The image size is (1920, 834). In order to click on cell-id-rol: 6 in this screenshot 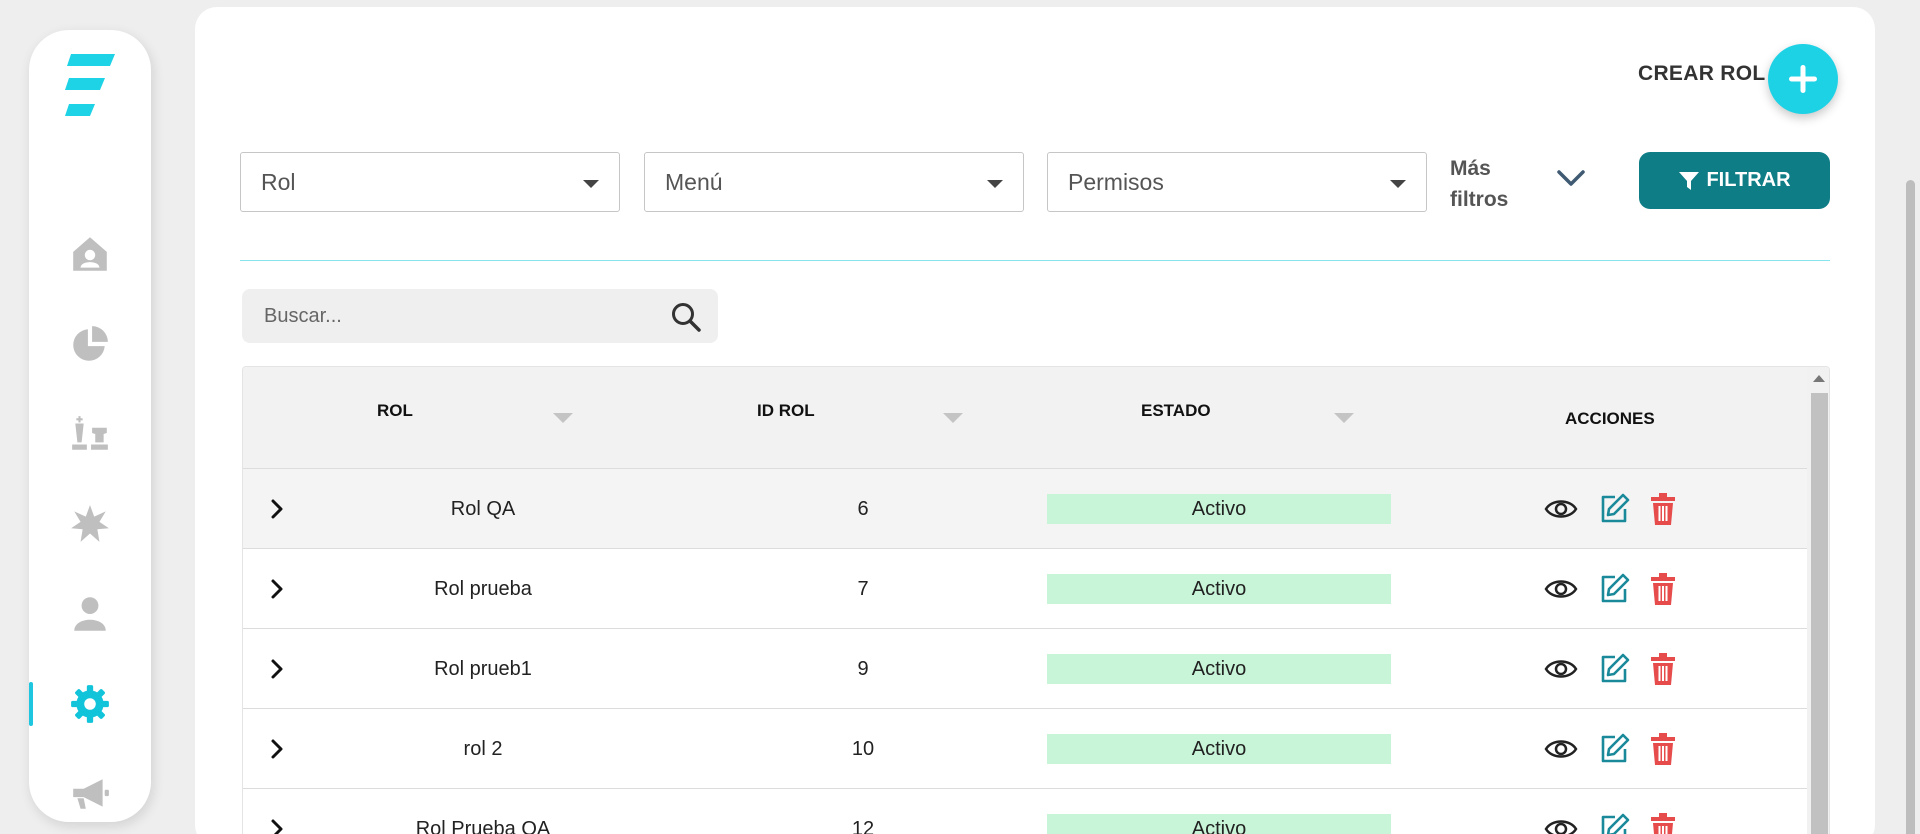, I will do `click(863, 508)`.